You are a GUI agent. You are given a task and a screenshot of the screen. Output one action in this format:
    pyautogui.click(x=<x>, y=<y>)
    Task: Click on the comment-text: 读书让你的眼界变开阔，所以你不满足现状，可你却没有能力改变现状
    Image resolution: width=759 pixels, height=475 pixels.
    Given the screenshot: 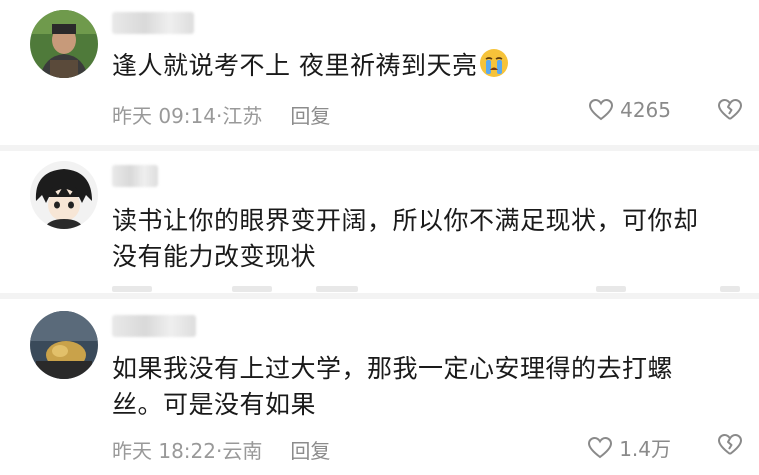 What is the action you would take?
    pyautogui.click(x=415, y=239)
    